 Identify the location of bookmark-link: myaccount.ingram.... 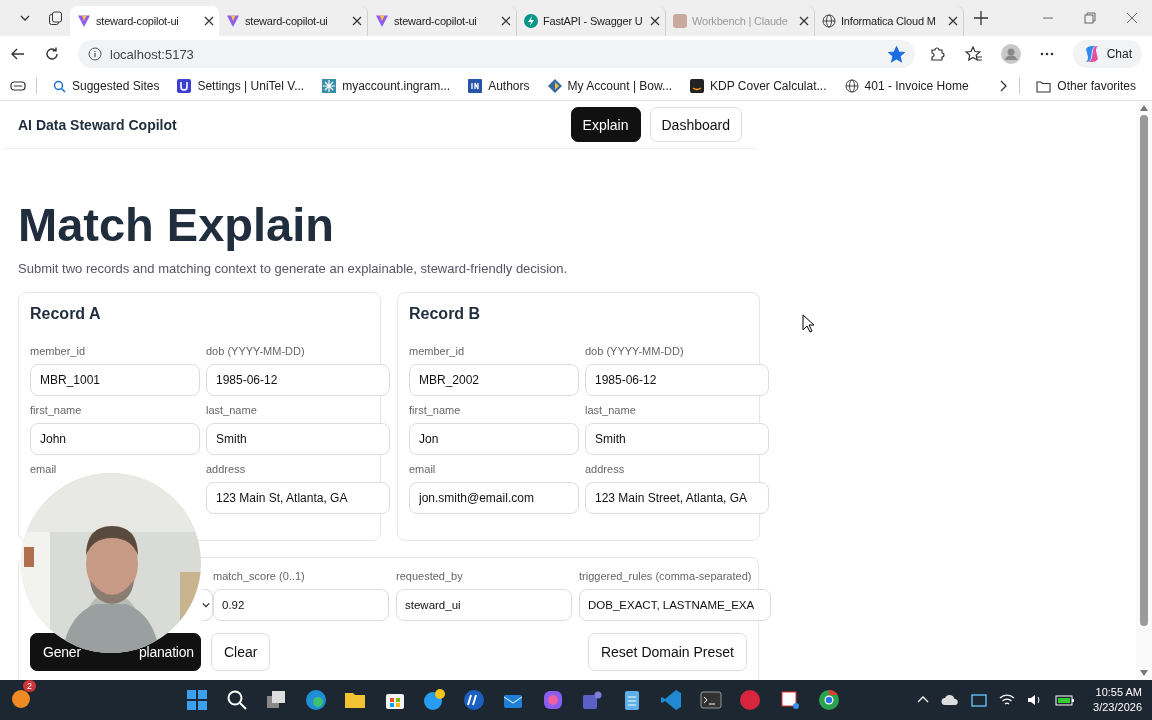
(386, 86).